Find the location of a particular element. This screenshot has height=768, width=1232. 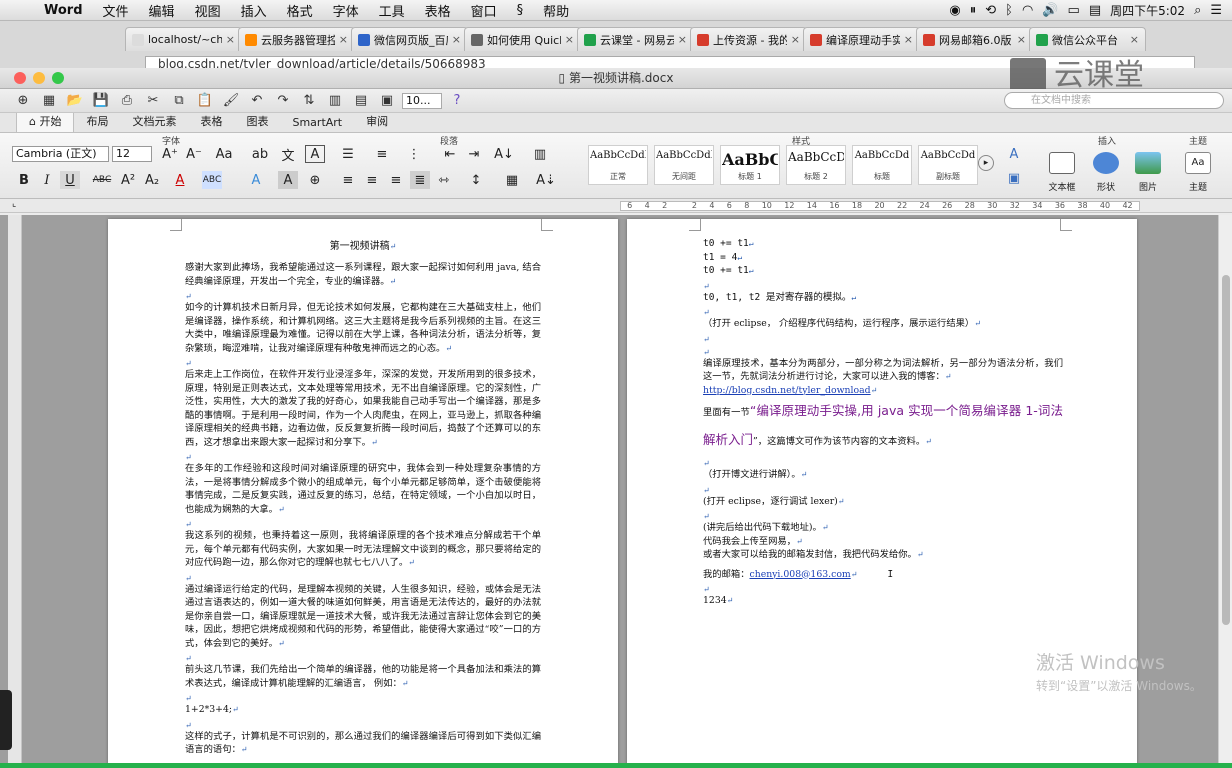

help-icon: ? is located at coordinates (457, 101).